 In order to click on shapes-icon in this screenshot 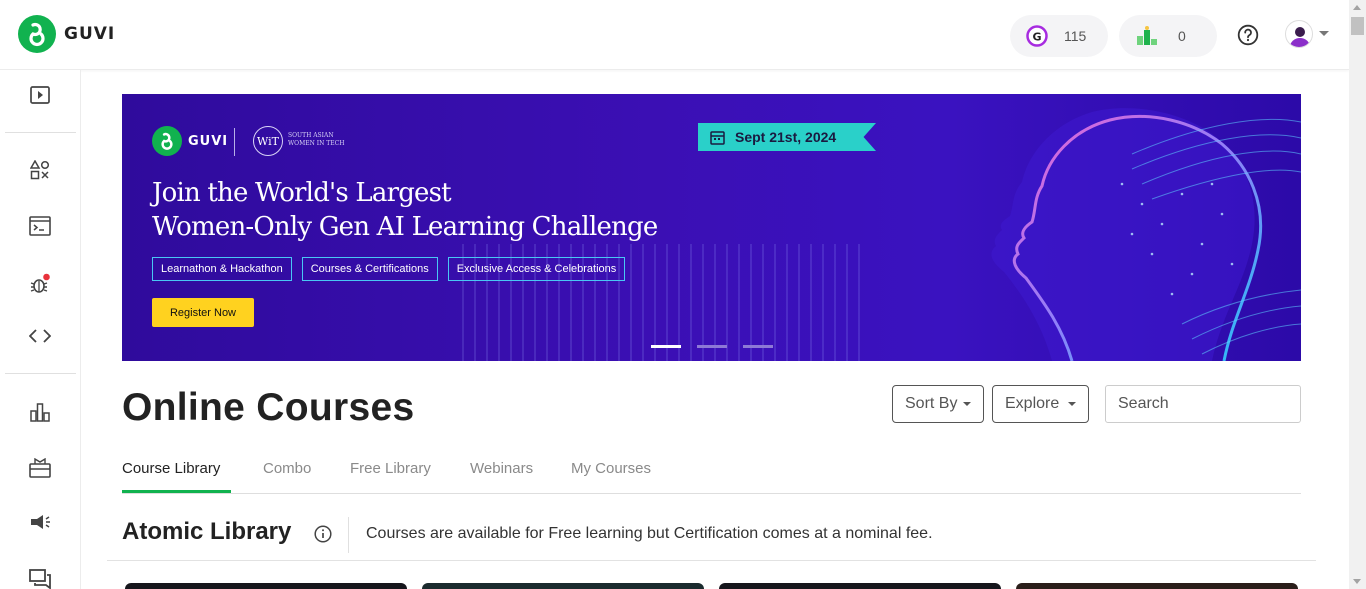, I will do `click(40, 170)`.